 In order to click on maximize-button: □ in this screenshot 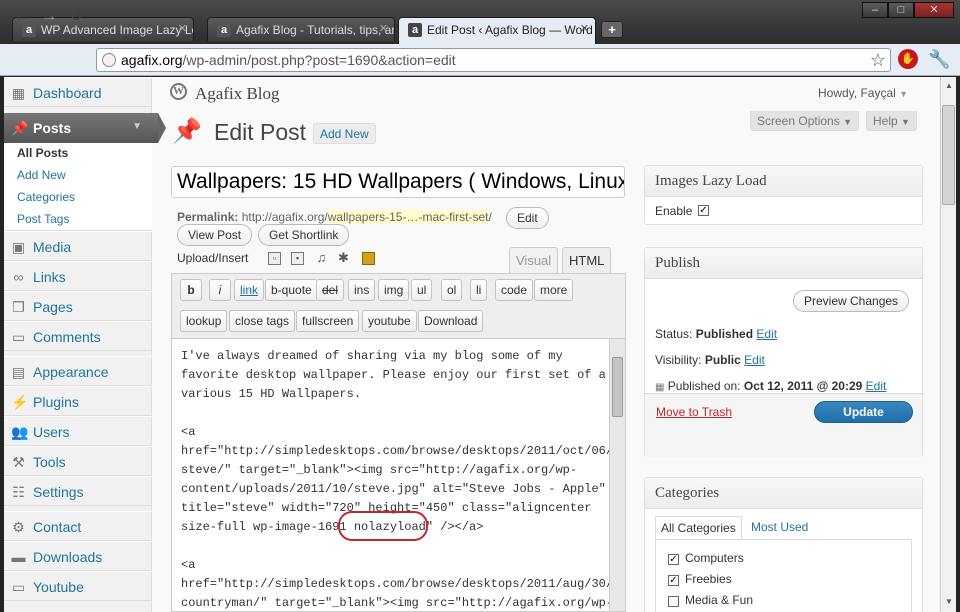, I will do `click(901, 10)`.